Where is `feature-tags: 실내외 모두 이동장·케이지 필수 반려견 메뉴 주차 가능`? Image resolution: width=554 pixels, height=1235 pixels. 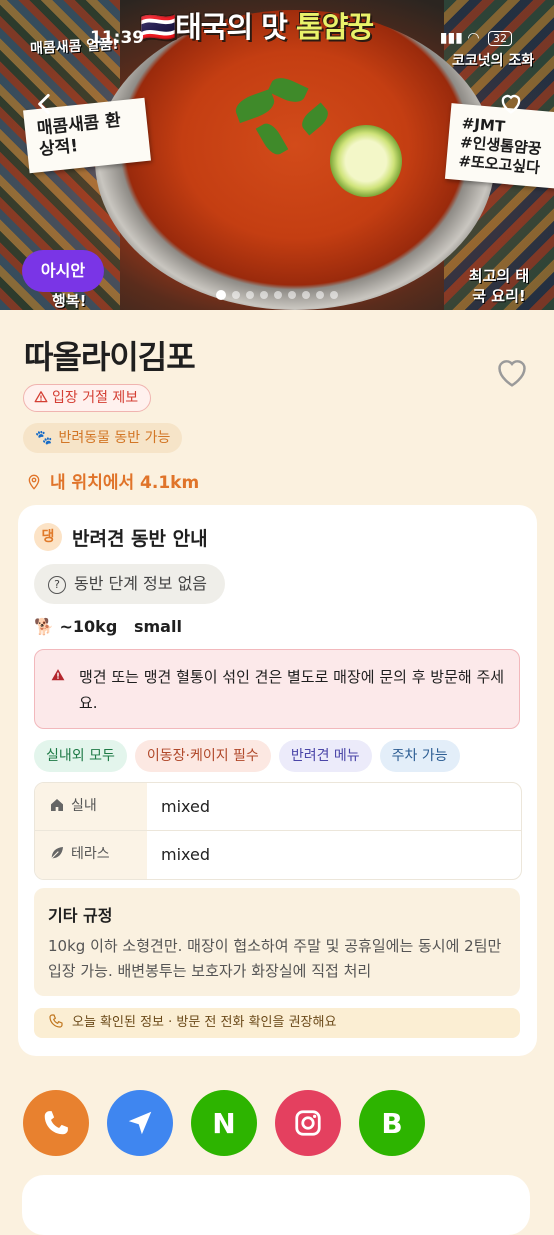 feature-tags: 실내외 모두 이동장·케이지 필수 반려견 메뉴 주차 가능 is located at coordinates (251, 756).